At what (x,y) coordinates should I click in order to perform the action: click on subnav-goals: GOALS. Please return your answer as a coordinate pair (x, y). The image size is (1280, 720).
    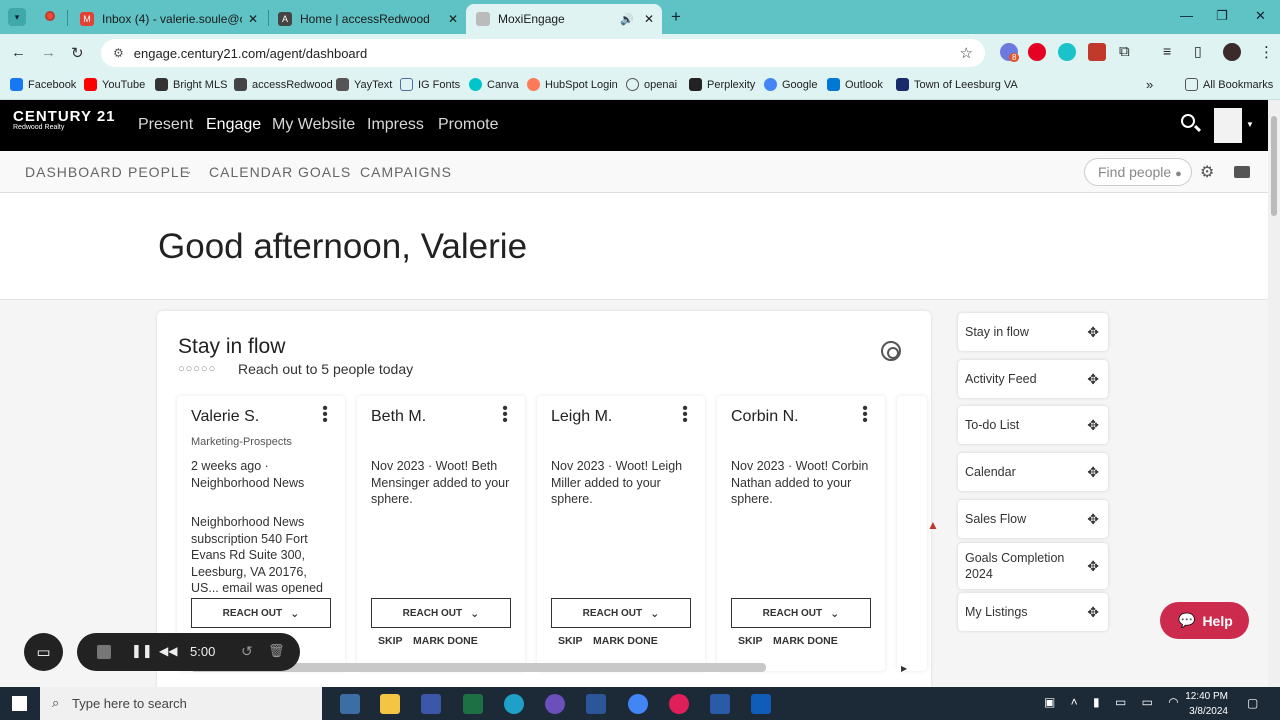
    Looking at the image, I should click on (324, 172).